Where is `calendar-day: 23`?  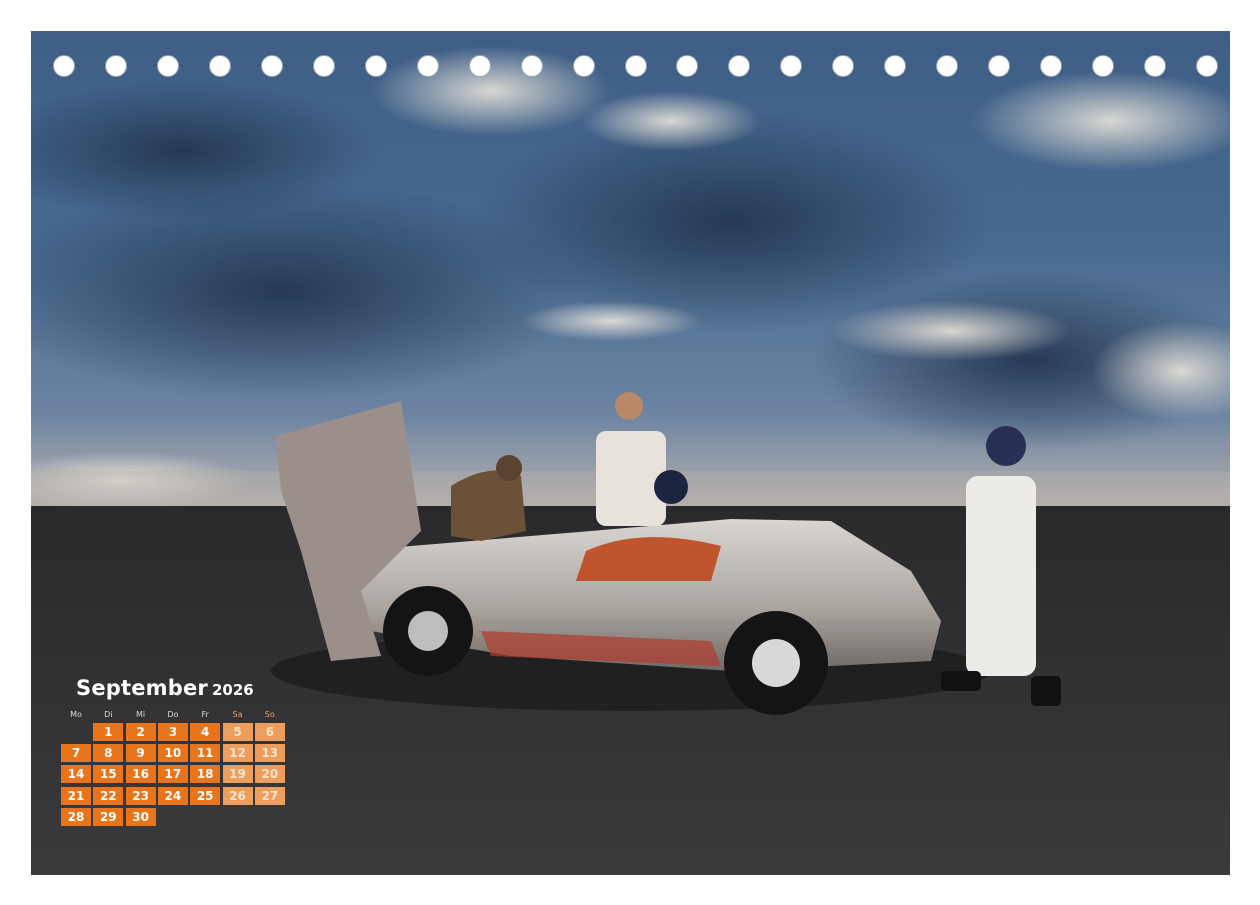 calendar-day: 23 is located at coordinates (140, 795).